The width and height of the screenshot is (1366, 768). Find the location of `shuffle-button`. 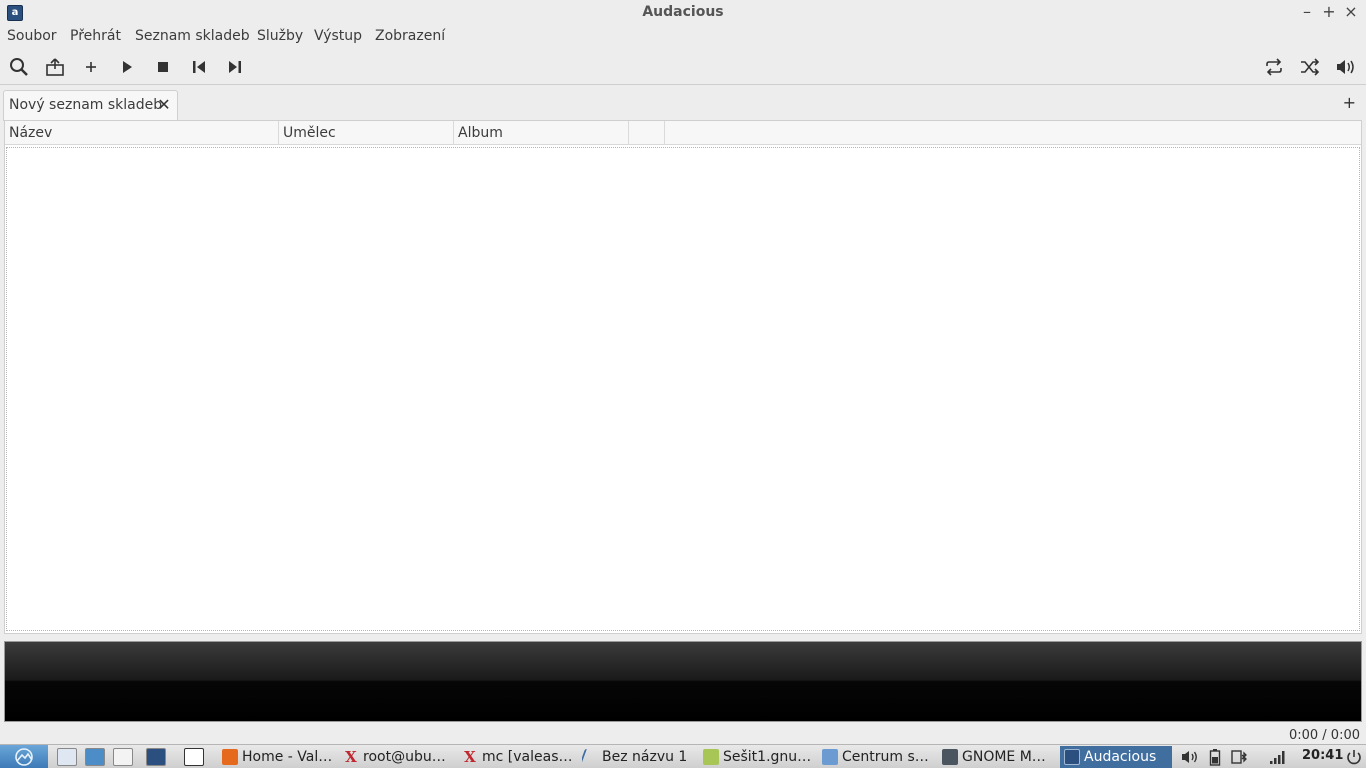

shuffle-button is located at coordinates (1310, 67).